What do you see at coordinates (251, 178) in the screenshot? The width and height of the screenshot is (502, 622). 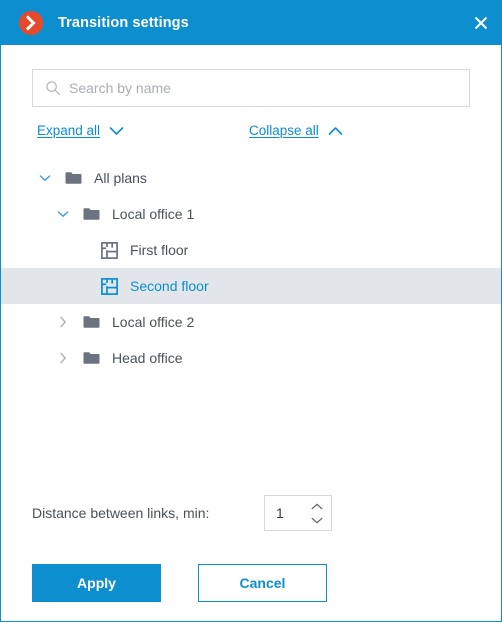 I see `tree-row: All plans` at bounding box center [251, 178].